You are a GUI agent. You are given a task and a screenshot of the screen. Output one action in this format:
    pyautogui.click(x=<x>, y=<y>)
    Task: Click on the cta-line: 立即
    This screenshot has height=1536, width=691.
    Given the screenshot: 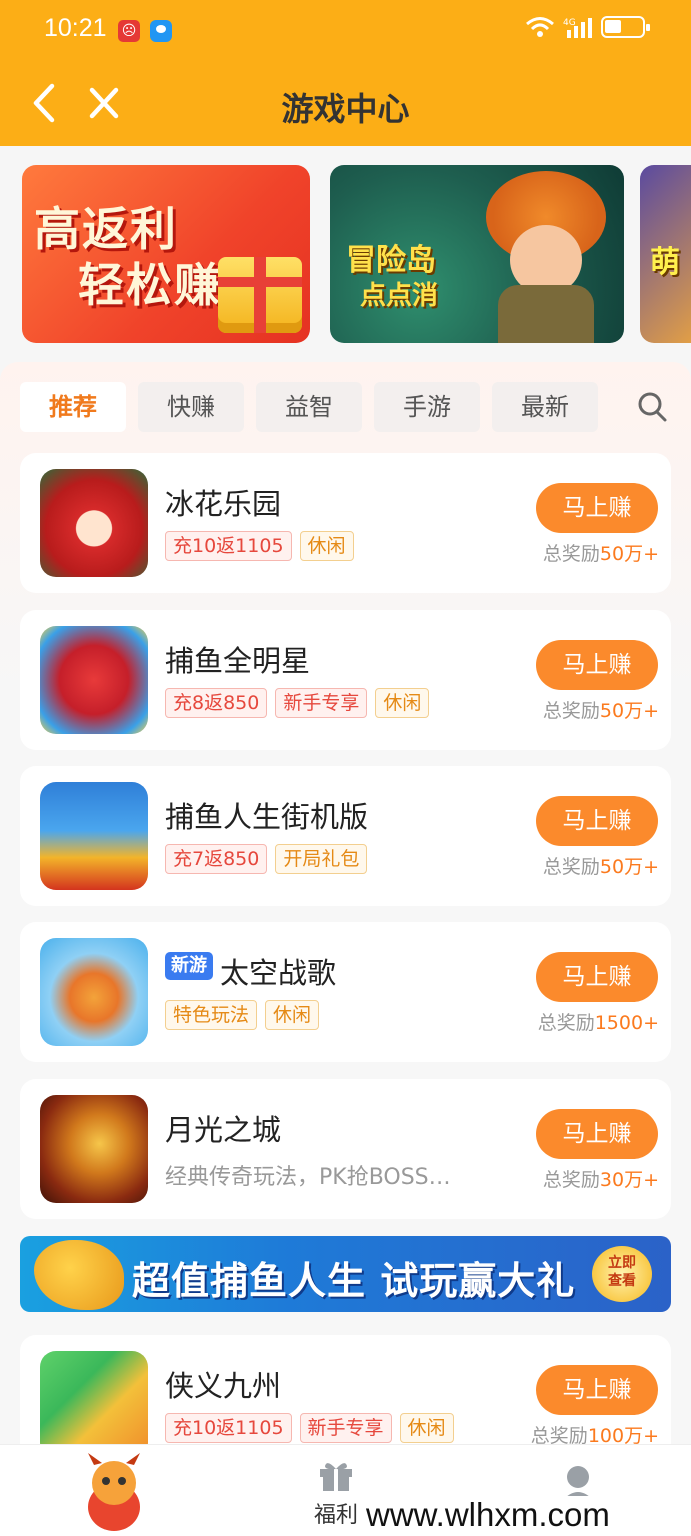 What is the action you would take?
    pyautogui.click(x=622, y=1263)
    